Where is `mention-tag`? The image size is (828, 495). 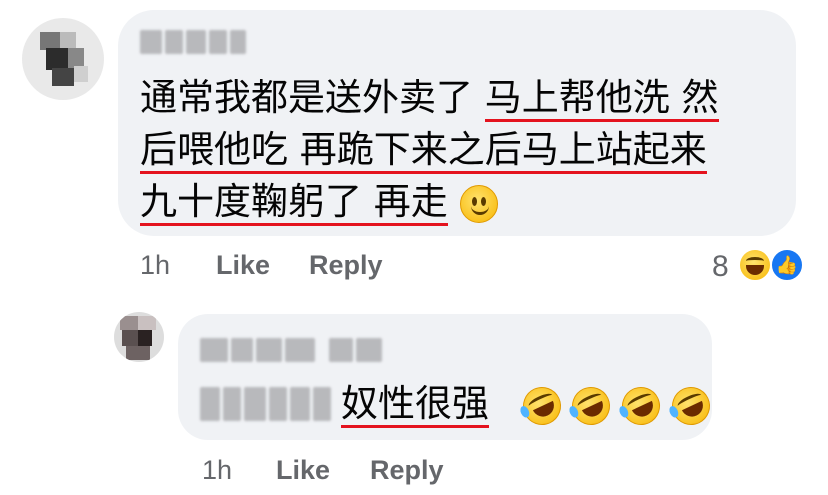 mention-tag is located at coordinates (265, 403).